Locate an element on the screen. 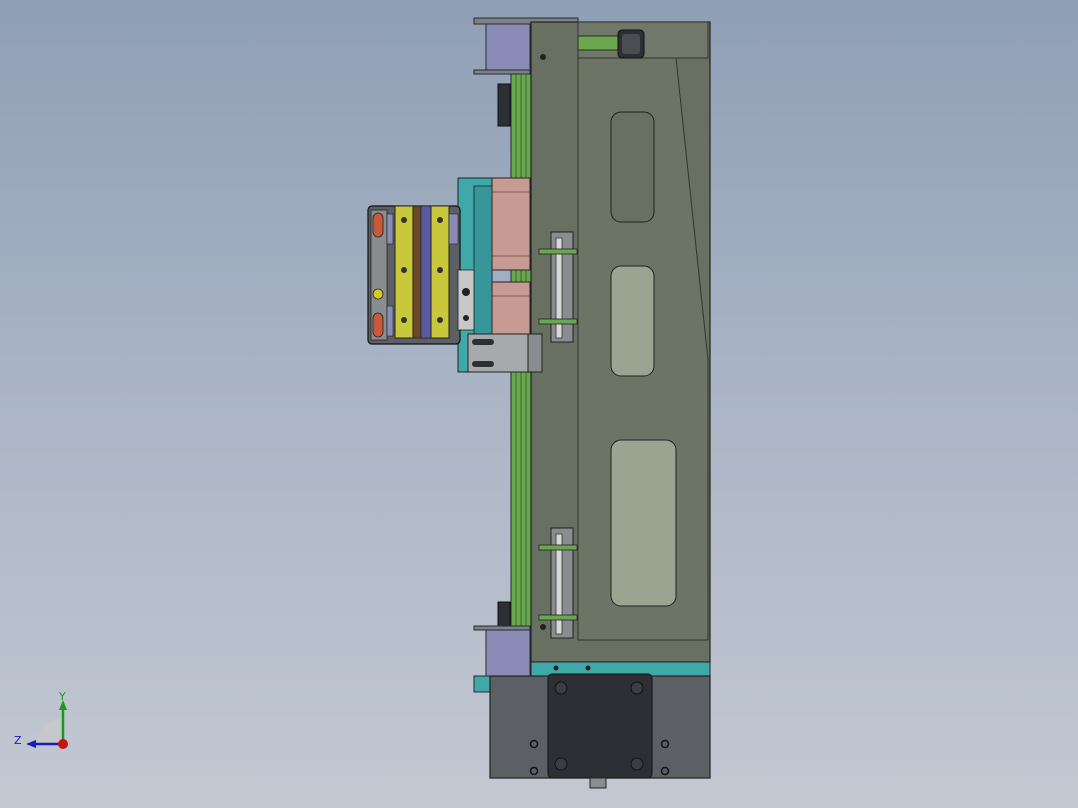  y-axis-label: Y is located at coordinates (62, 696).